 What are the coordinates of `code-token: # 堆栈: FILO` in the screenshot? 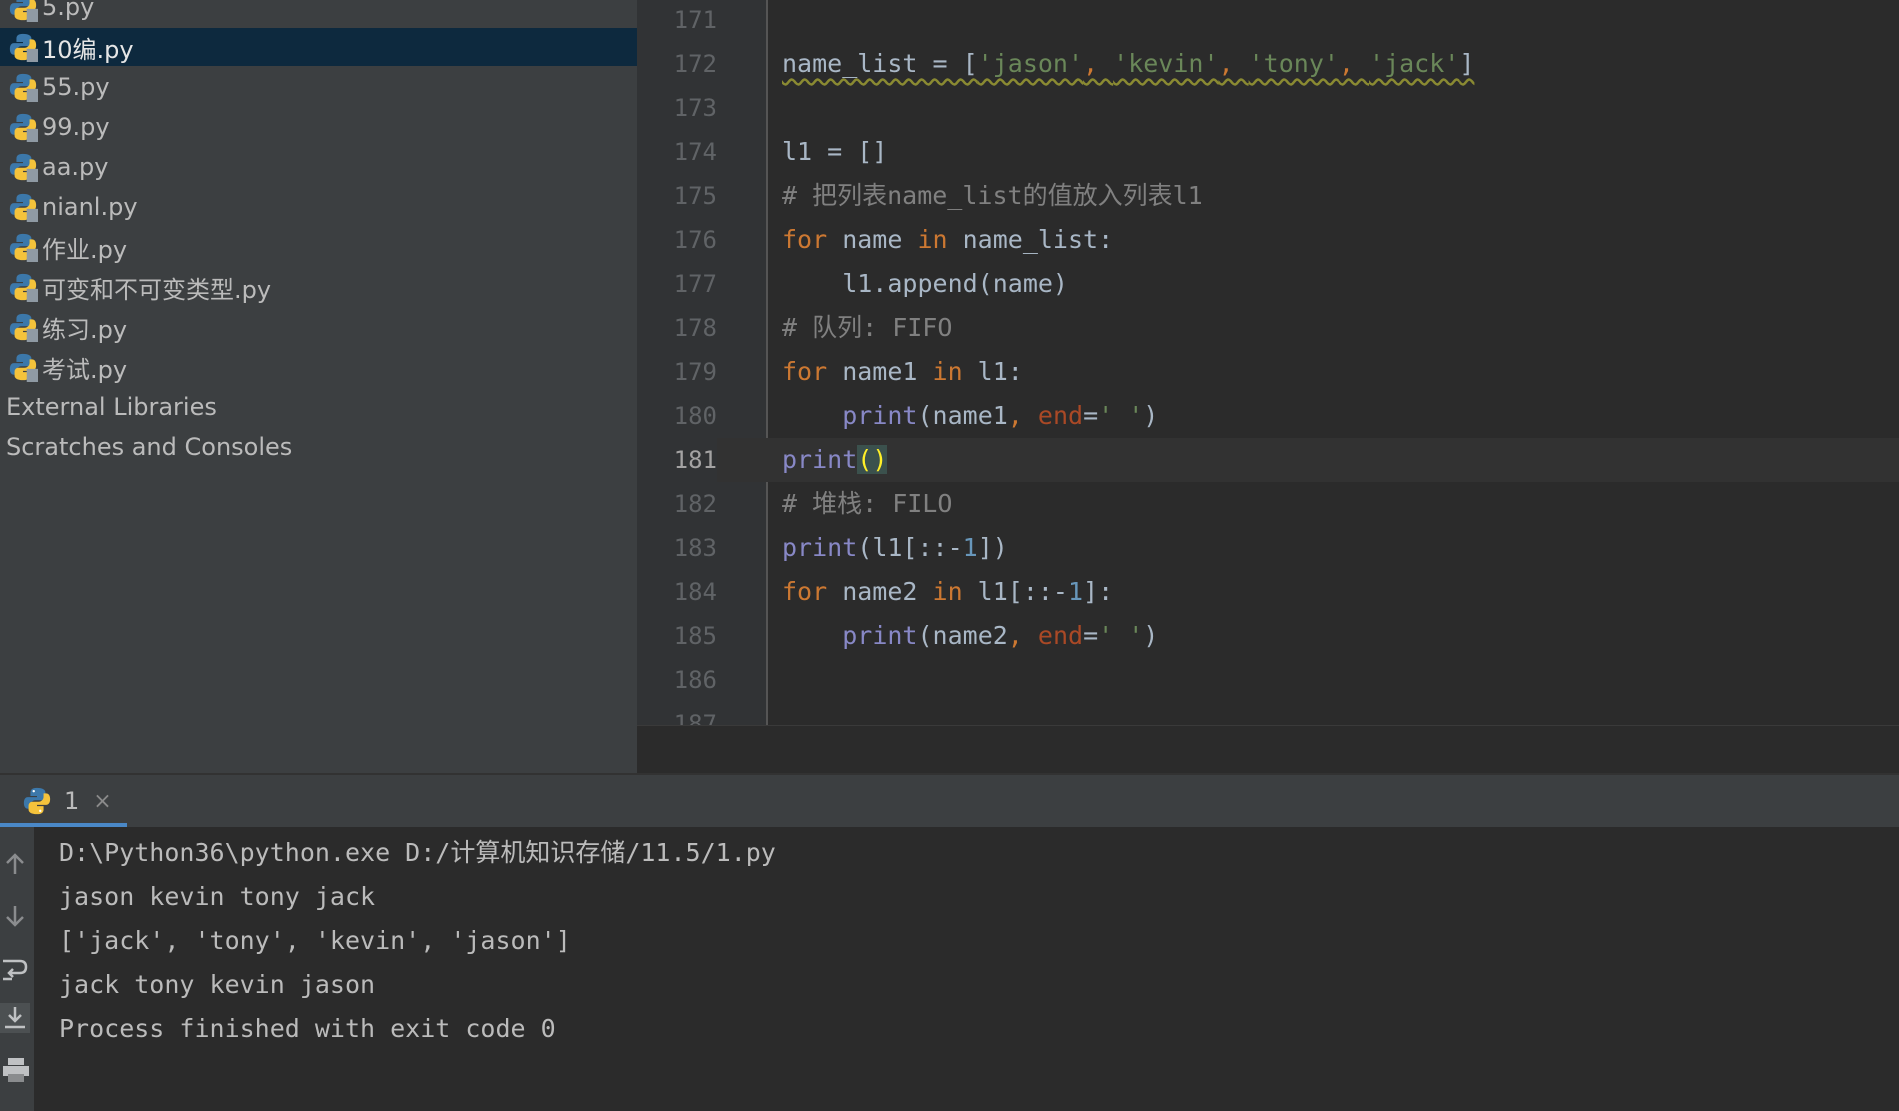 It's located at (867, 503).